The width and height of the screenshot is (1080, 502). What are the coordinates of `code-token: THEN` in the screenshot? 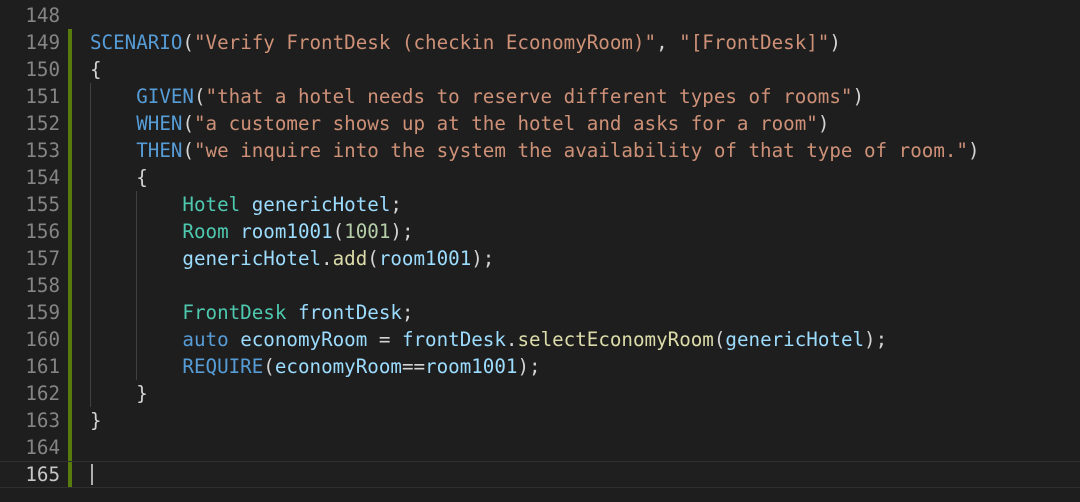 It's located at (159, 150).